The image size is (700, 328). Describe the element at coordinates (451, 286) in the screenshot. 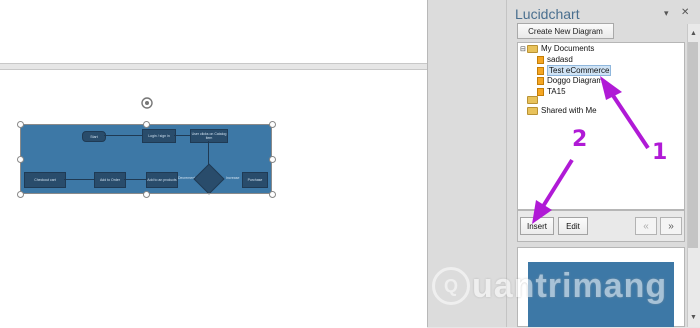

I see `watermark-logo-icon: Q` at that location.